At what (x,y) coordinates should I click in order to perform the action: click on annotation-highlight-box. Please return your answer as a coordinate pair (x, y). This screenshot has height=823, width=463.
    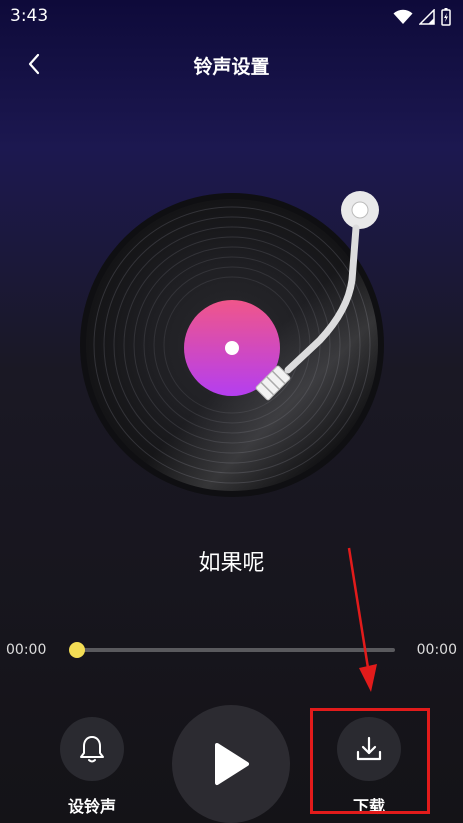
    Looking at the image, I should click on (370, 761).